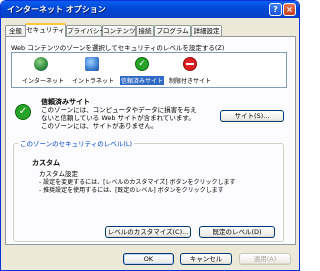 Image resolution: width=320 pixels, height=271 pixels. I want to click on default-level-button: 既定のレベル(D), so click(237, 232).